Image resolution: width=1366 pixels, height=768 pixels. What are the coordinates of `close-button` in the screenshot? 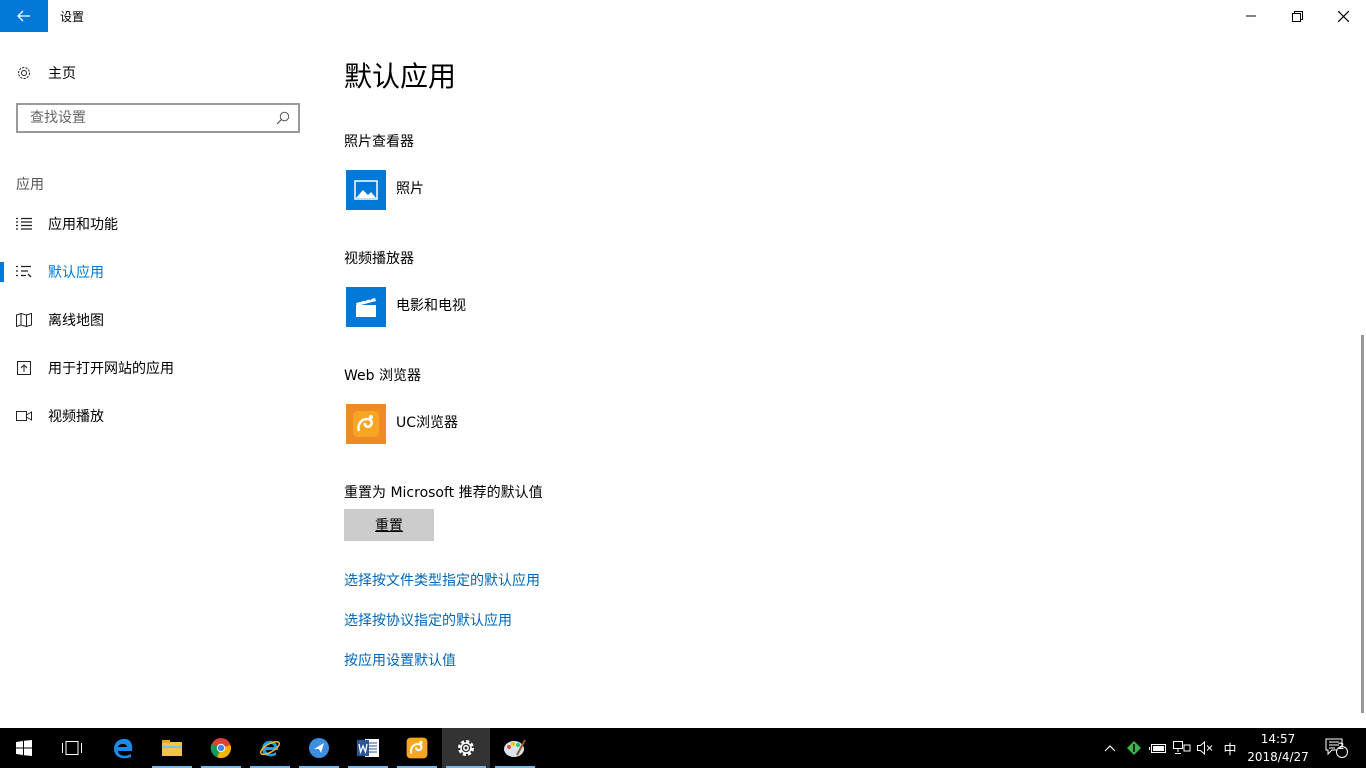 It's located at (1343, 16).